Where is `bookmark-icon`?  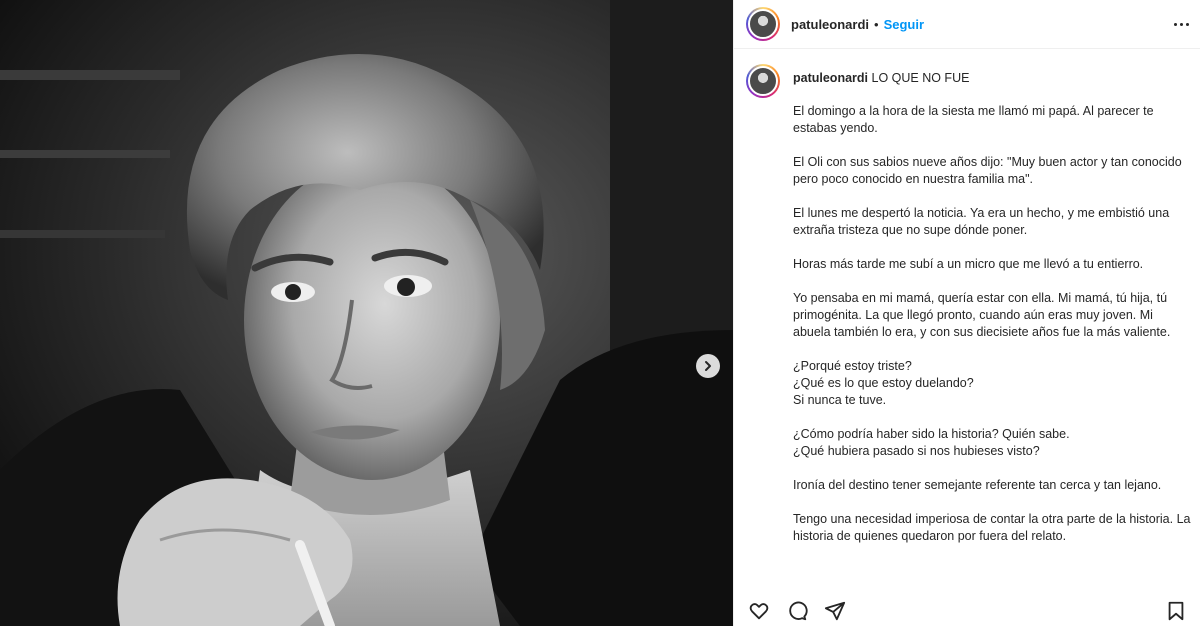 bookmark-icon is located at coordinates (1176, 611).